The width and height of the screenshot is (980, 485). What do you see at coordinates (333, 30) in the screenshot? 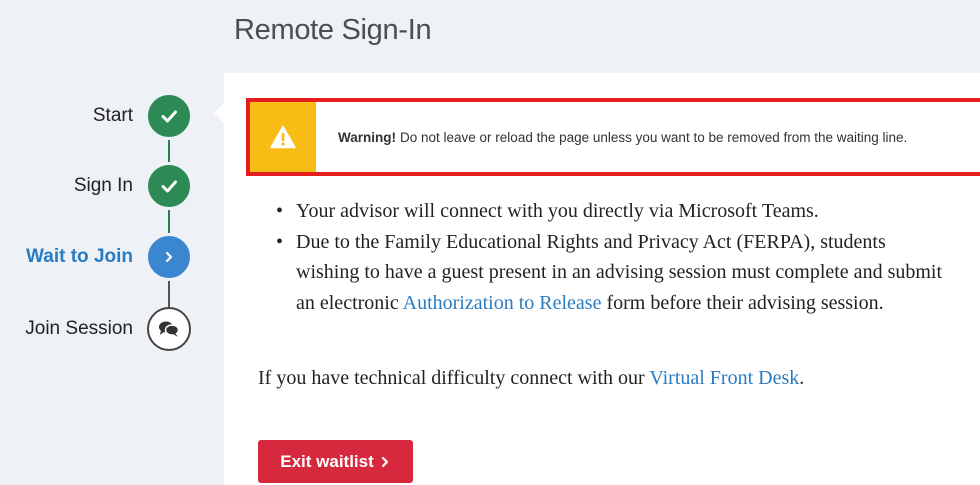
I see `page-title: Remote Sign-In` at bounding box center [333, 30].